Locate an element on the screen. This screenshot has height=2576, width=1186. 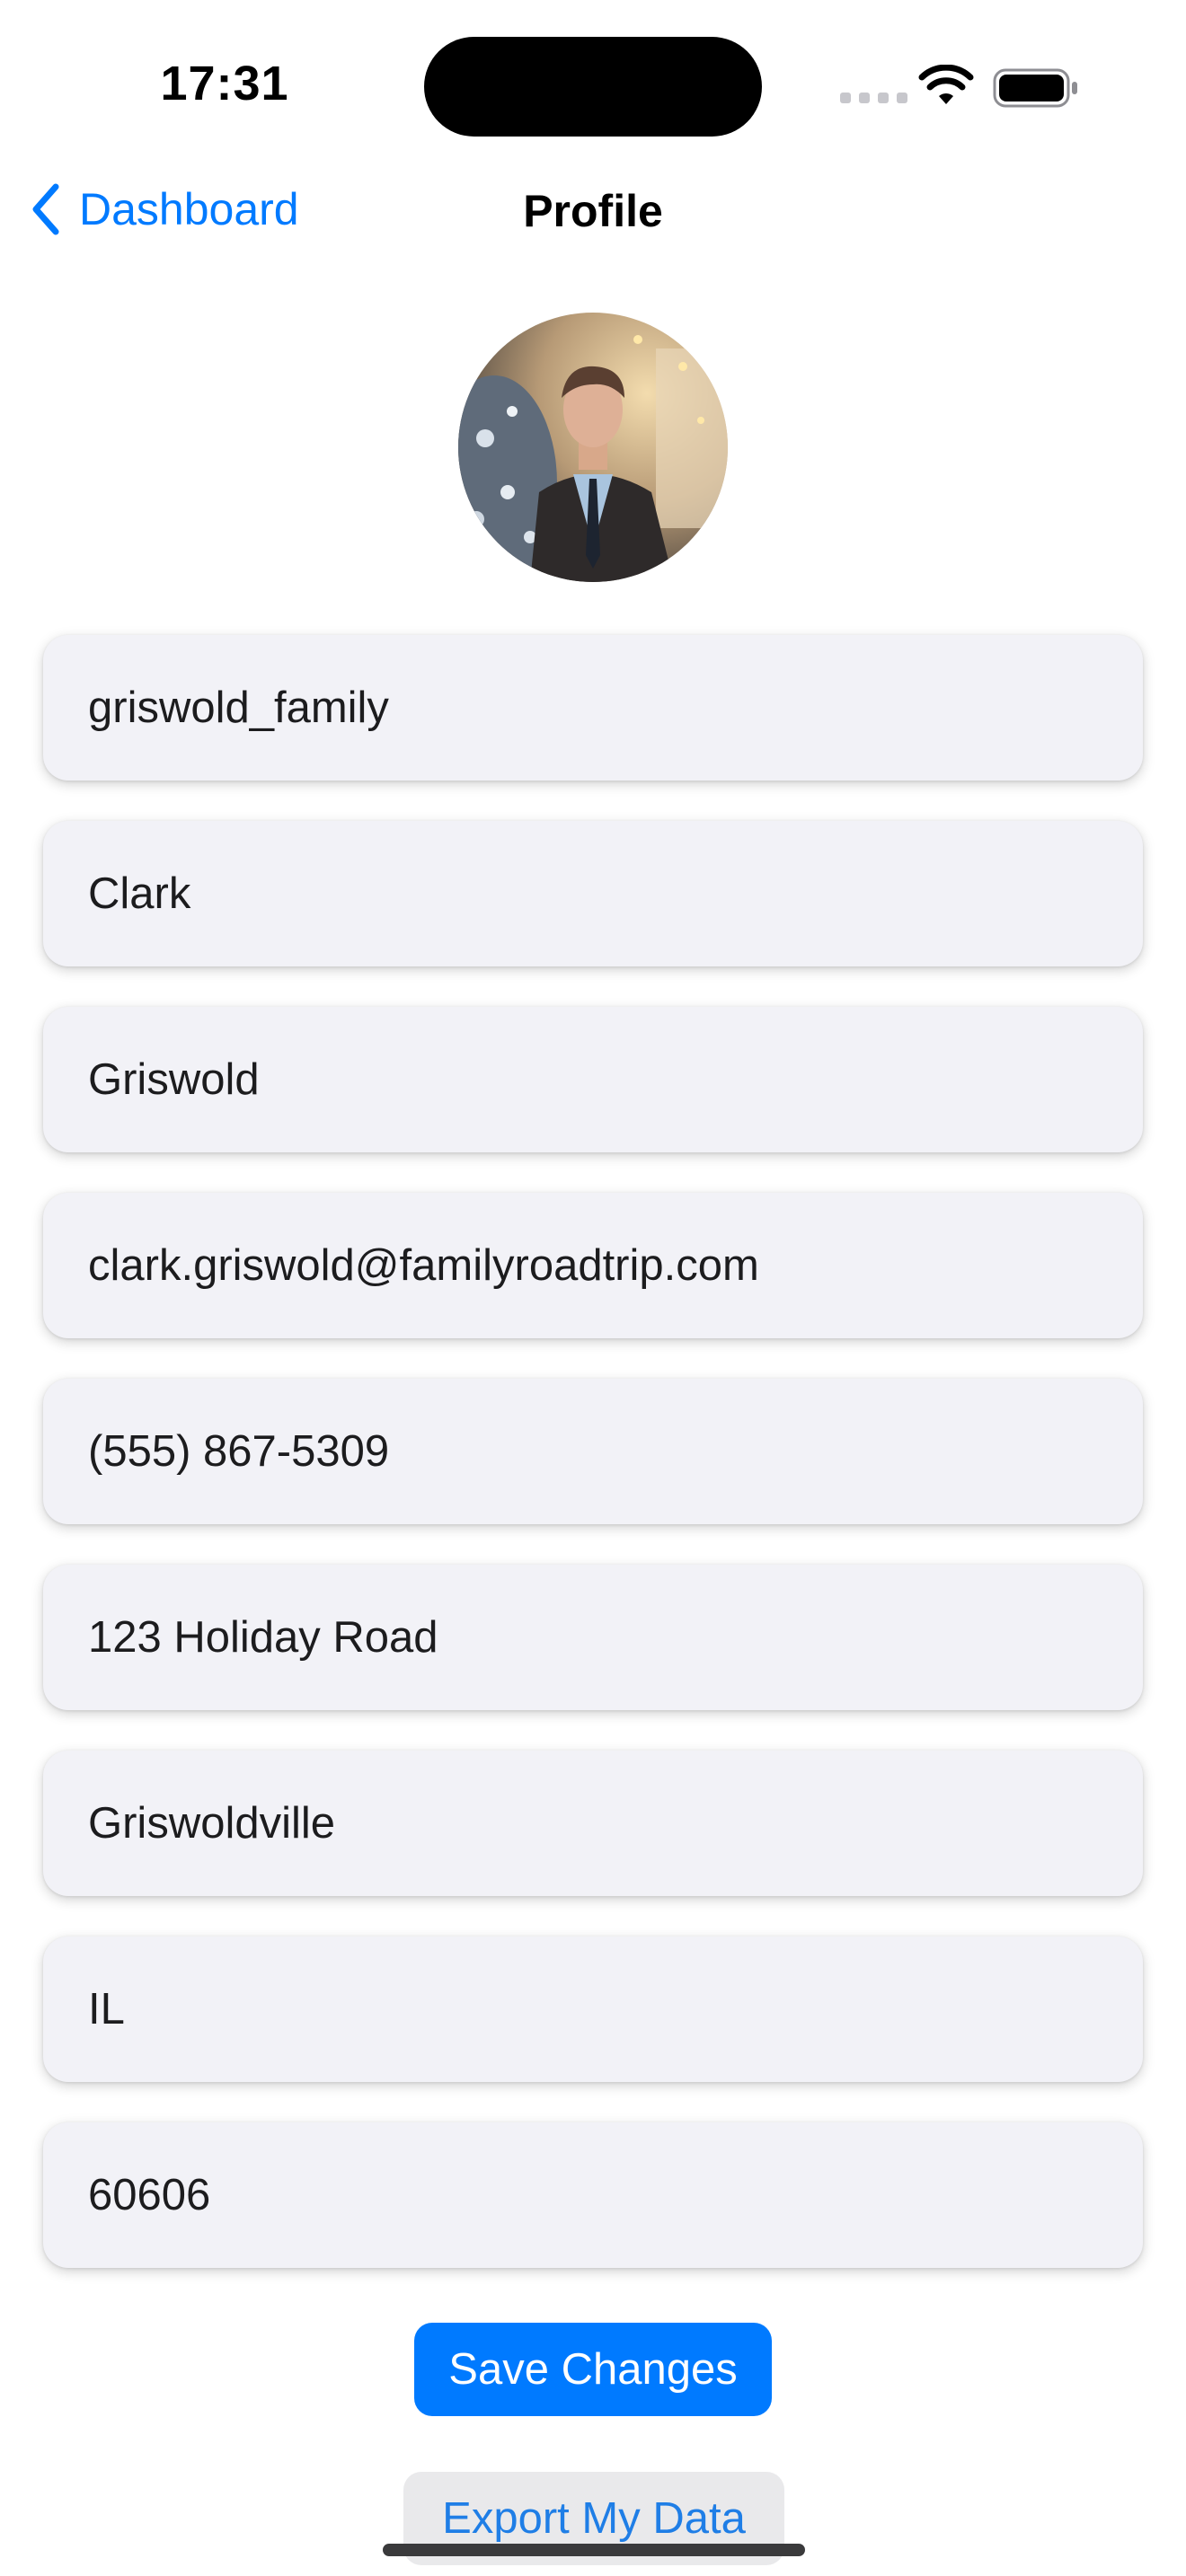
wifi-icon is located at coordinates (946, 84).